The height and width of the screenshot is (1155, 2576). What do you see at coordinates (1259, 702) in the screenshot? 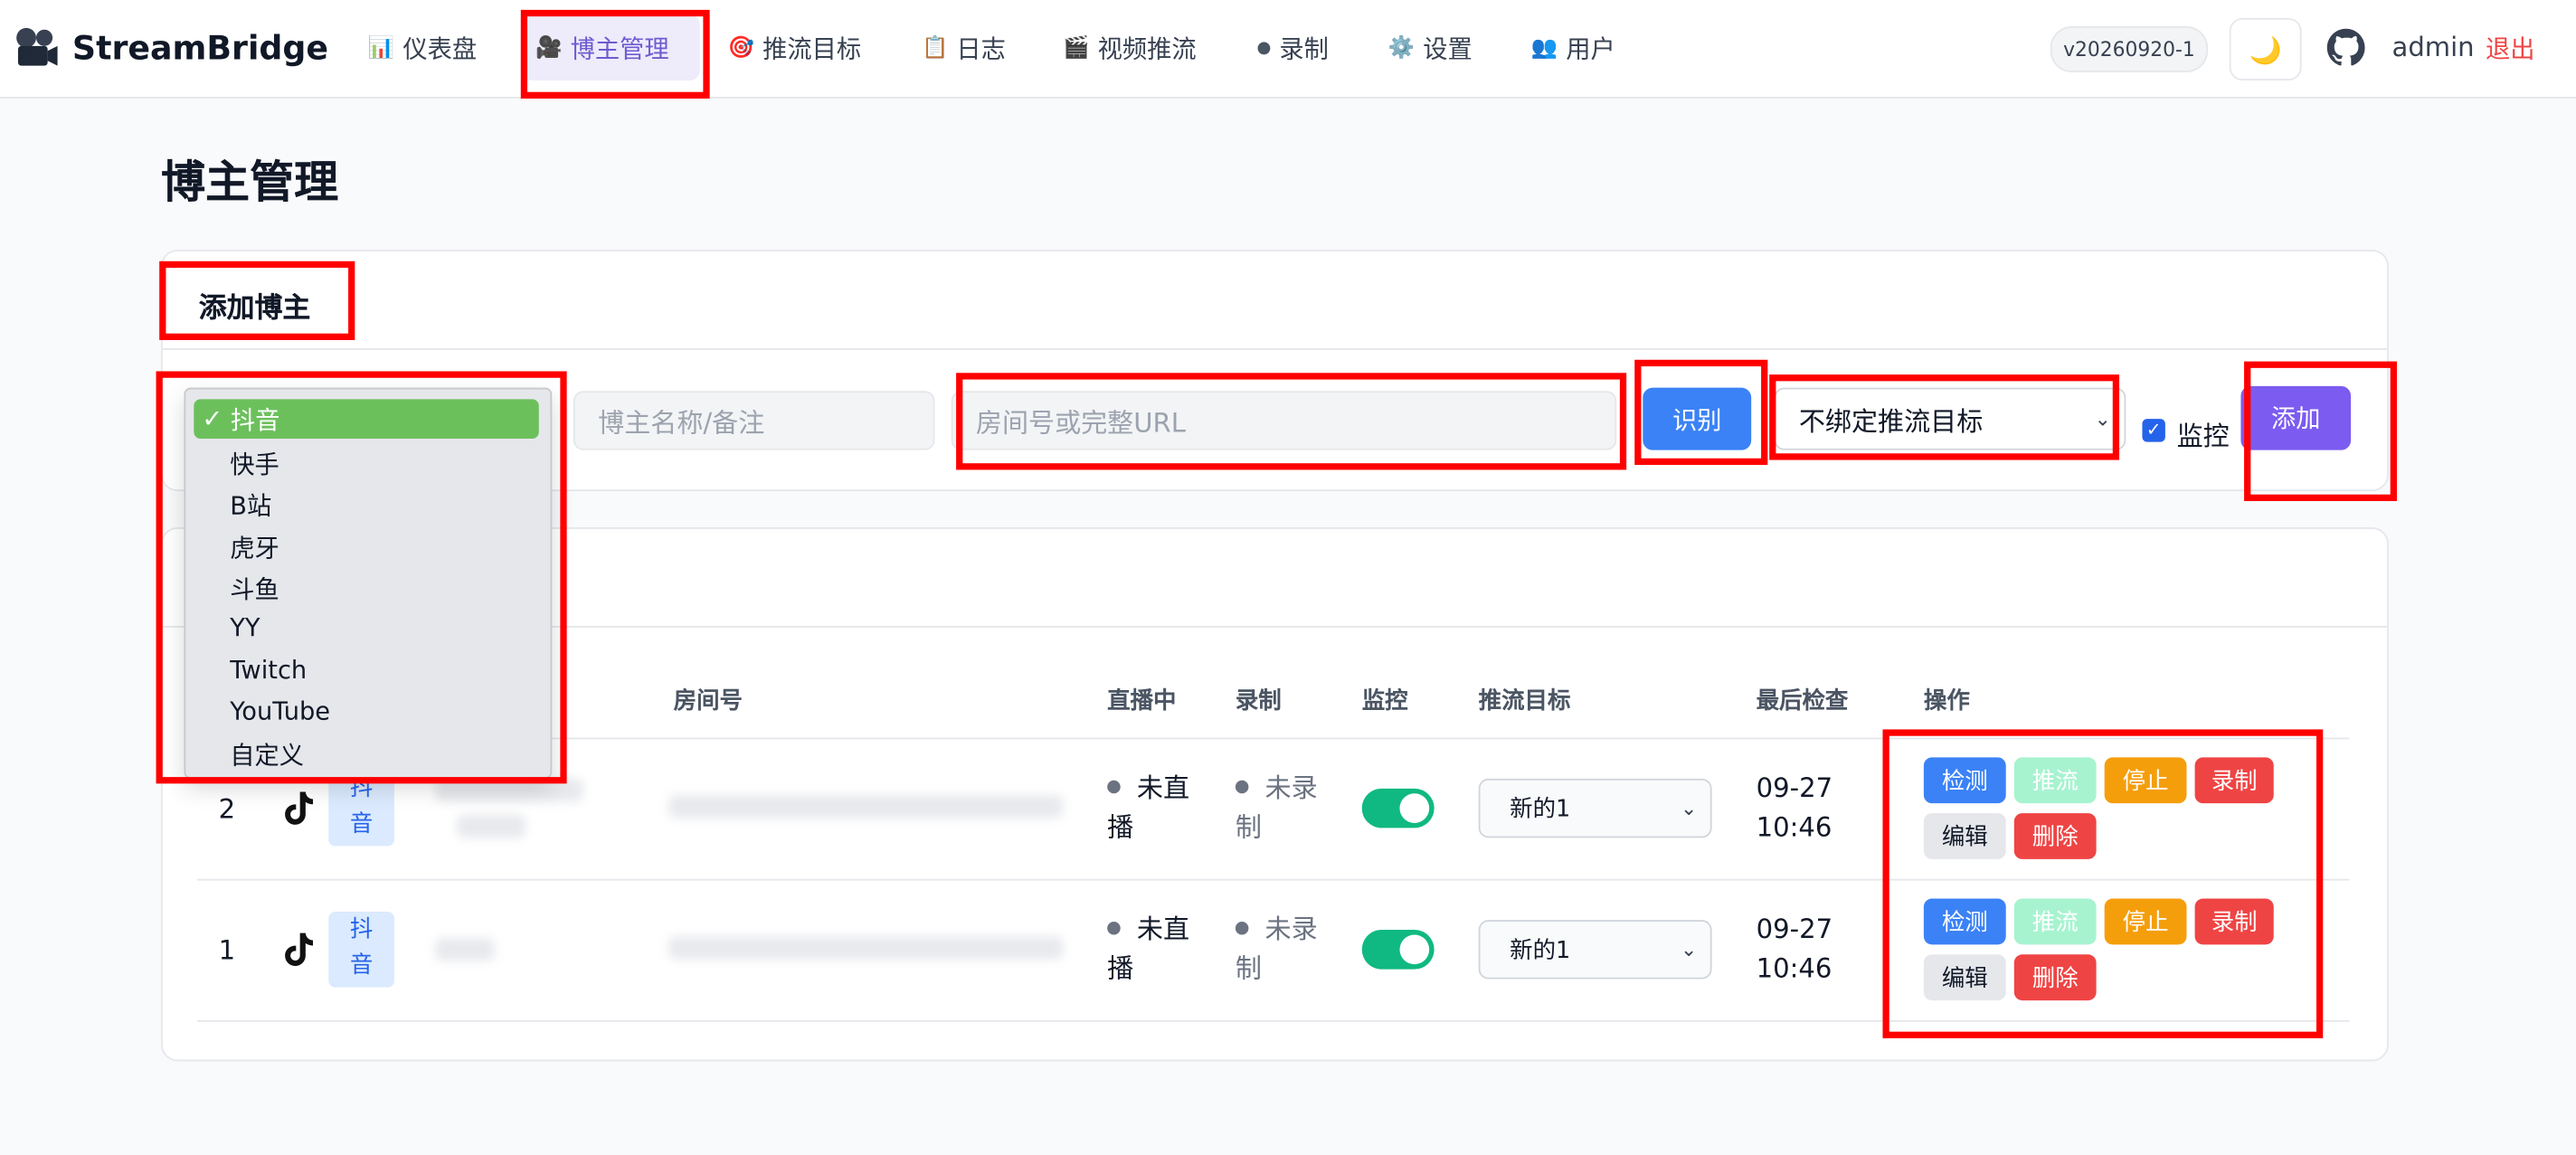
I see `col-header-record: 录制` at bounding box center [1259, 702].